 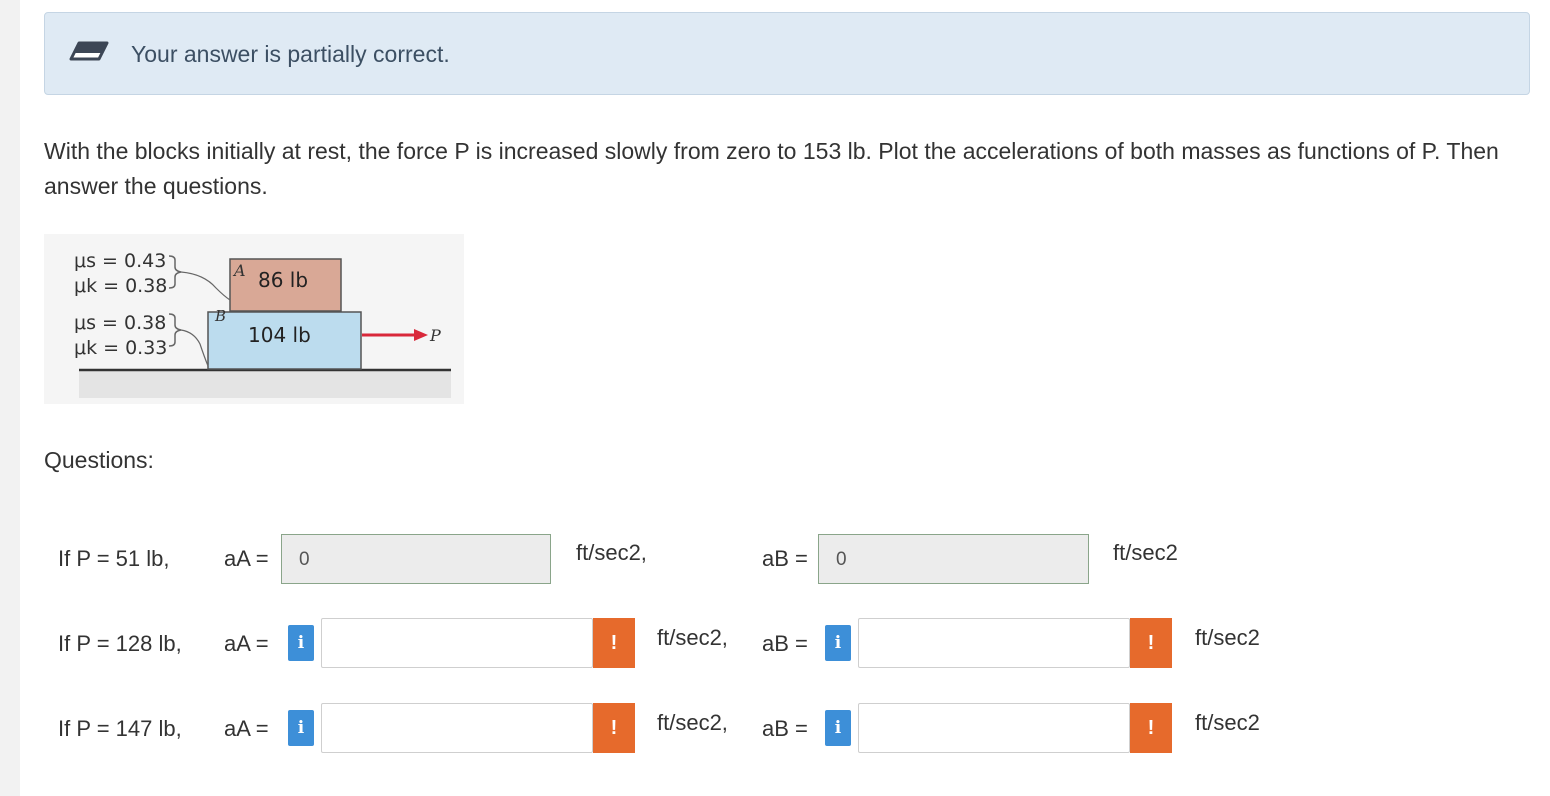 What do you see at coordinates (120, 728) in the screenshot?
I see `row-prompt: If P = 147 lb,` at bounding box center [120, 728].